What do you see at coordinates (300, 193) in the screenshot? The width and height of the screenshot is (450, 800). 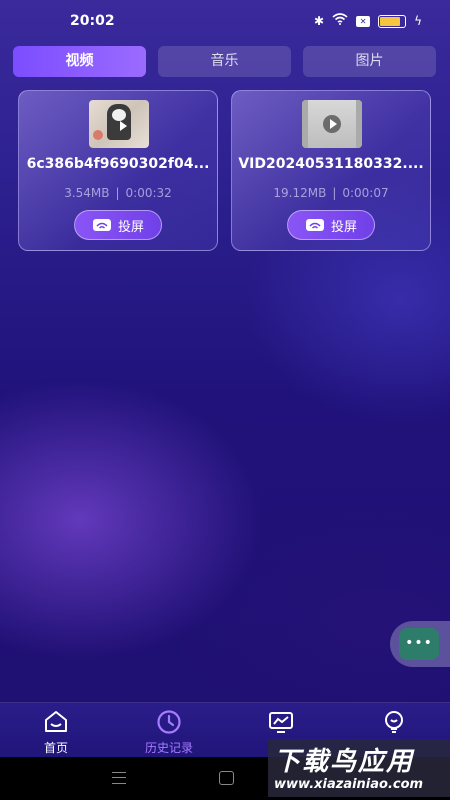 I see `video-size: 19.12MB` at bounding box center [300, 193].